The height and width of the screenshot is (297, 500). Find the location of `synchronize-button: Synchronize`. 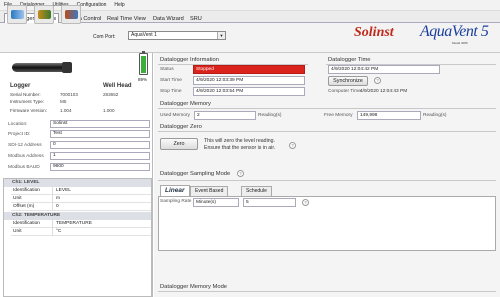

synchronize-button: Synchronize is located at coordinates (348, 81).